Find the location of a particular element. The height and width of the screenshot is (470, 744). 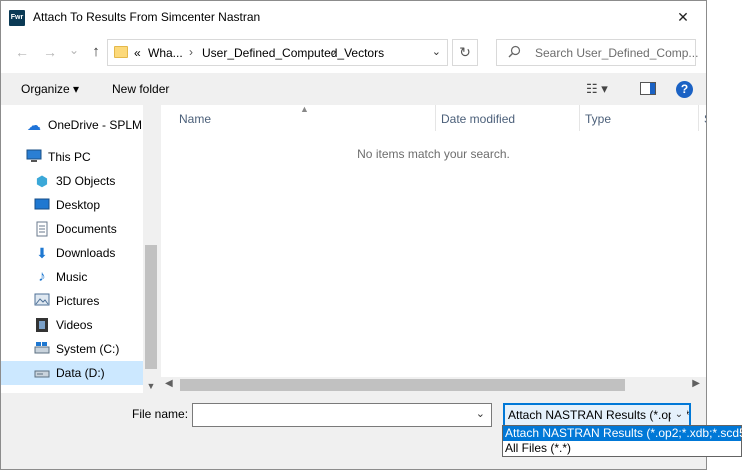

sidebar-item-data-d: Data (D:) is located at coordinates (72, 373).